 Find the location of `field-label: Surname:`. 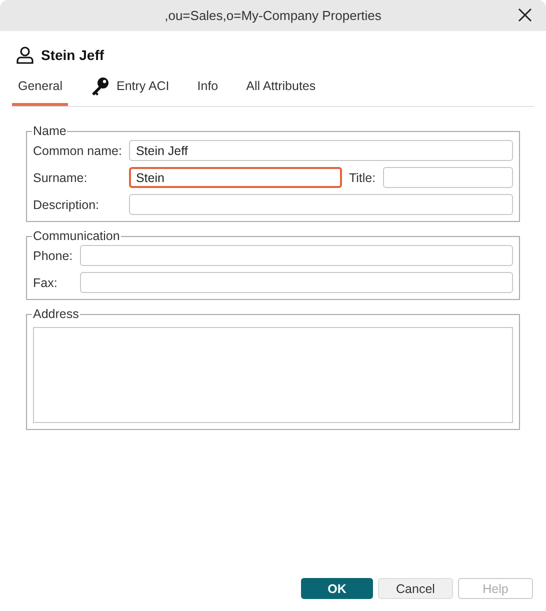

field-label: Surname: is located at coordinates (60, 177).